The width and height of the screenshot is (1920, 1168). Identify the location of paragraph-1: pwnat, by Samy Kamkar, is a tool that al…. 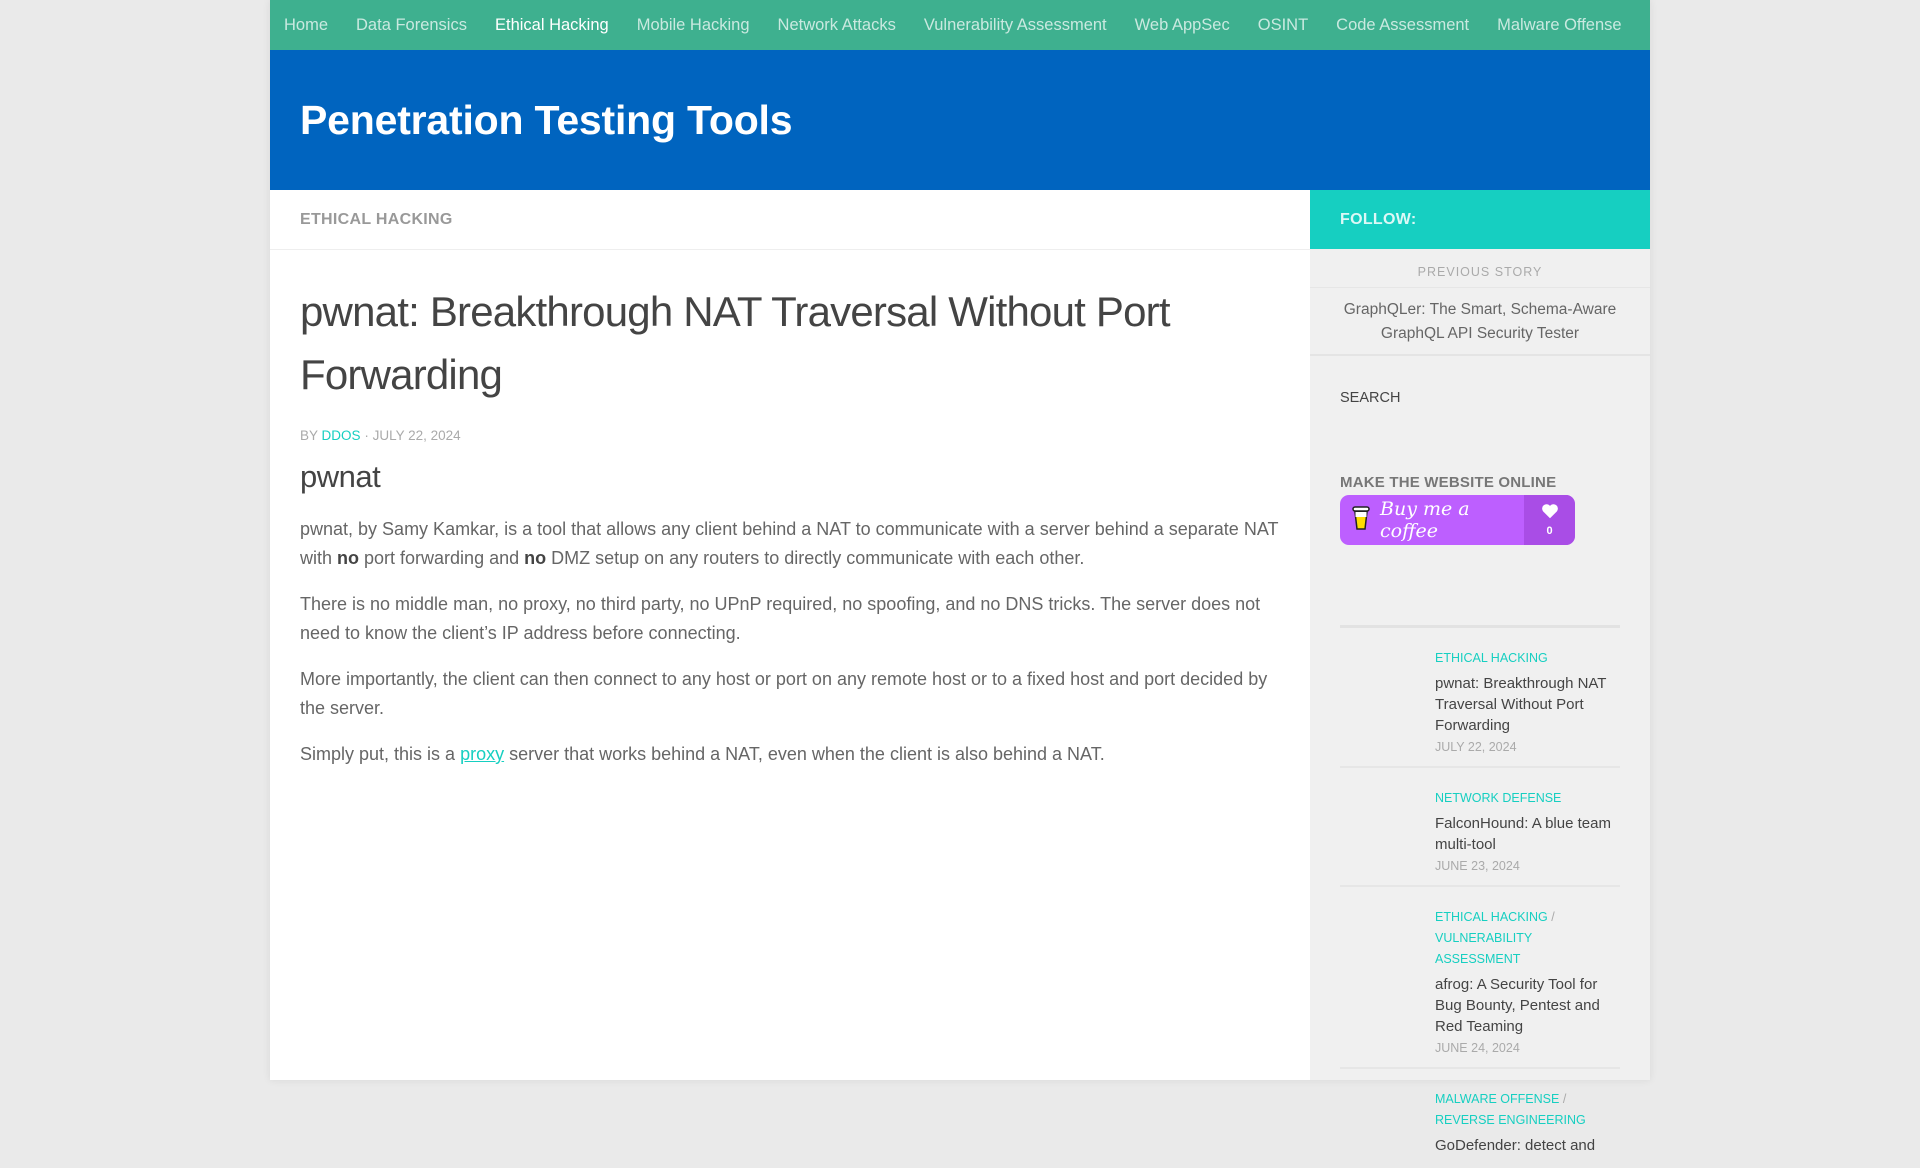
(790, 543).